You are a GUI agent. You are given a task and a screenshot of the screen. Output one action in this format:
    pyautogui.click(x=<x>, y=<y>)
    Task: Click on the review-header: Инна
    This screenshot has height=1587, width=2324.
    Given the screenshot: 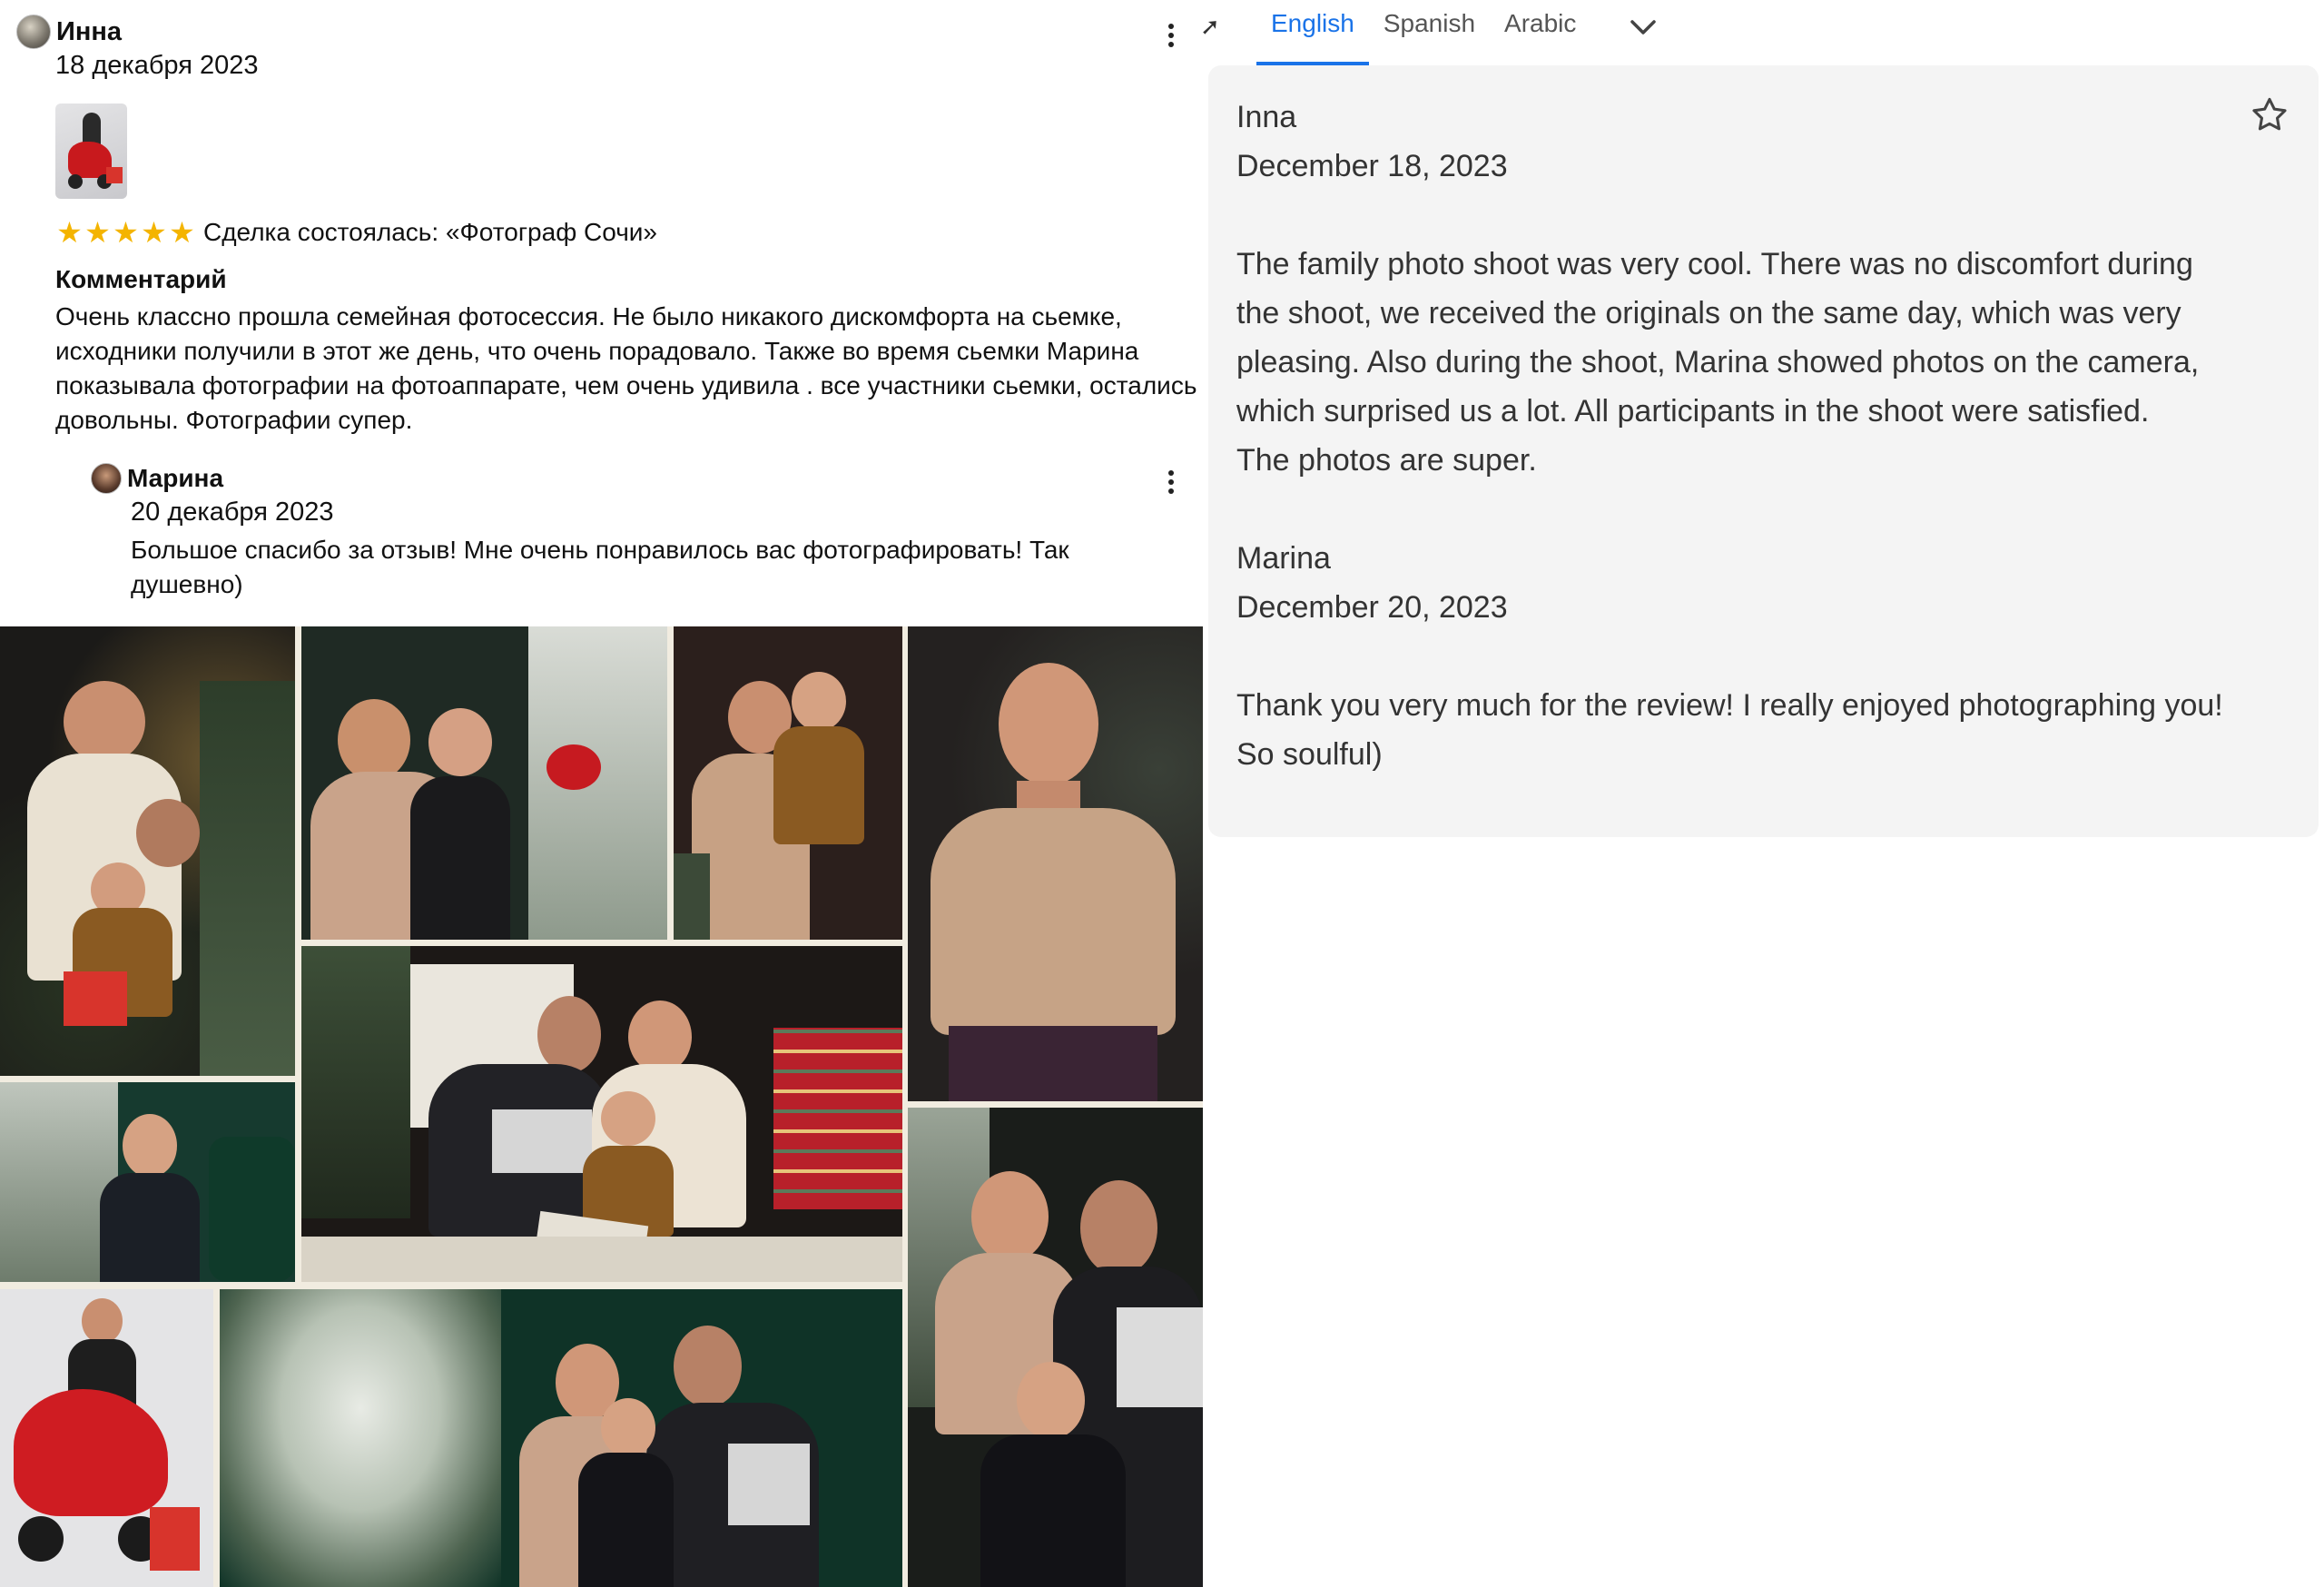 What is the action you would take?
    pyautogui.click(x=69, y=32)
    